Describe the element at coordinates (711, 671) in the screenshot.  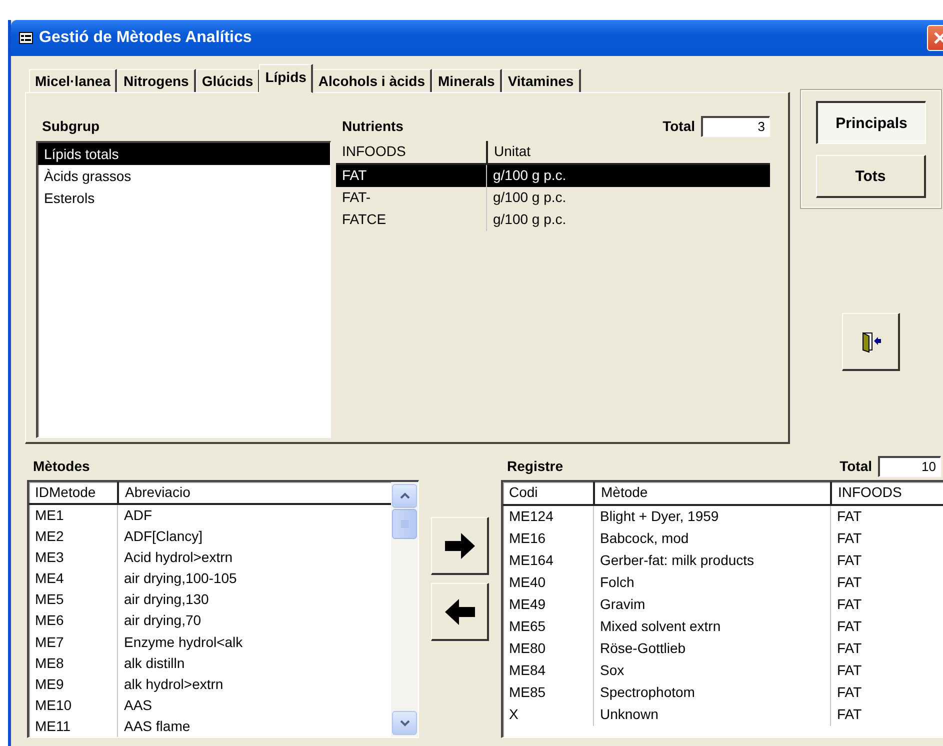
I see `table-cell: Sox` at that location.